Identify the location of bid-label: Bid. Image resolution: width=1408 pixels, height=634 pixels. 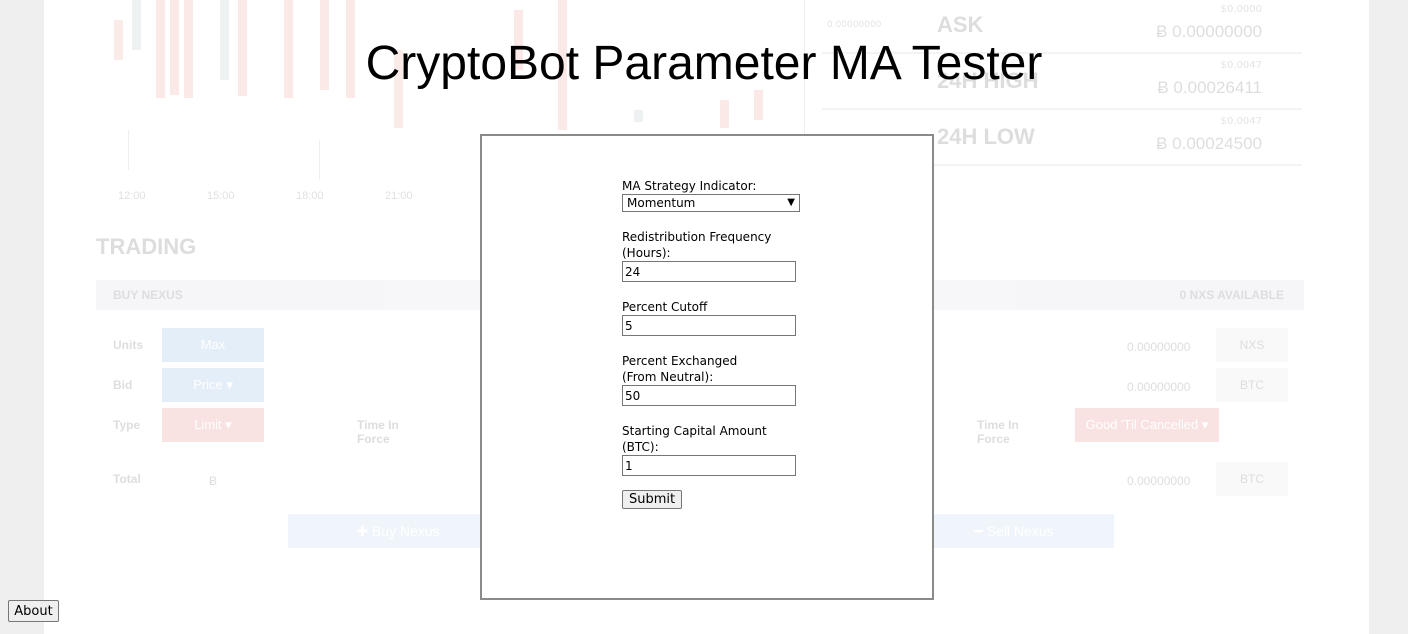
(123, 385).